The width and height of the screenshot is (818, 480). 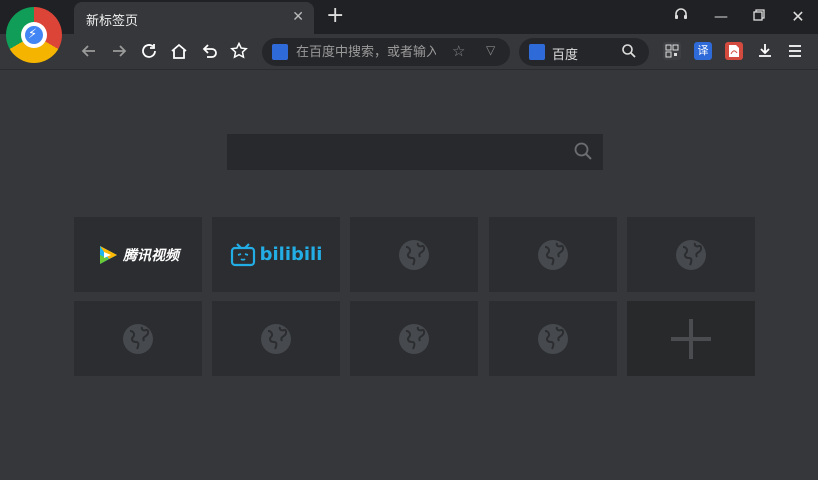 I want to click on star-icon, so click(x=239, y=50).